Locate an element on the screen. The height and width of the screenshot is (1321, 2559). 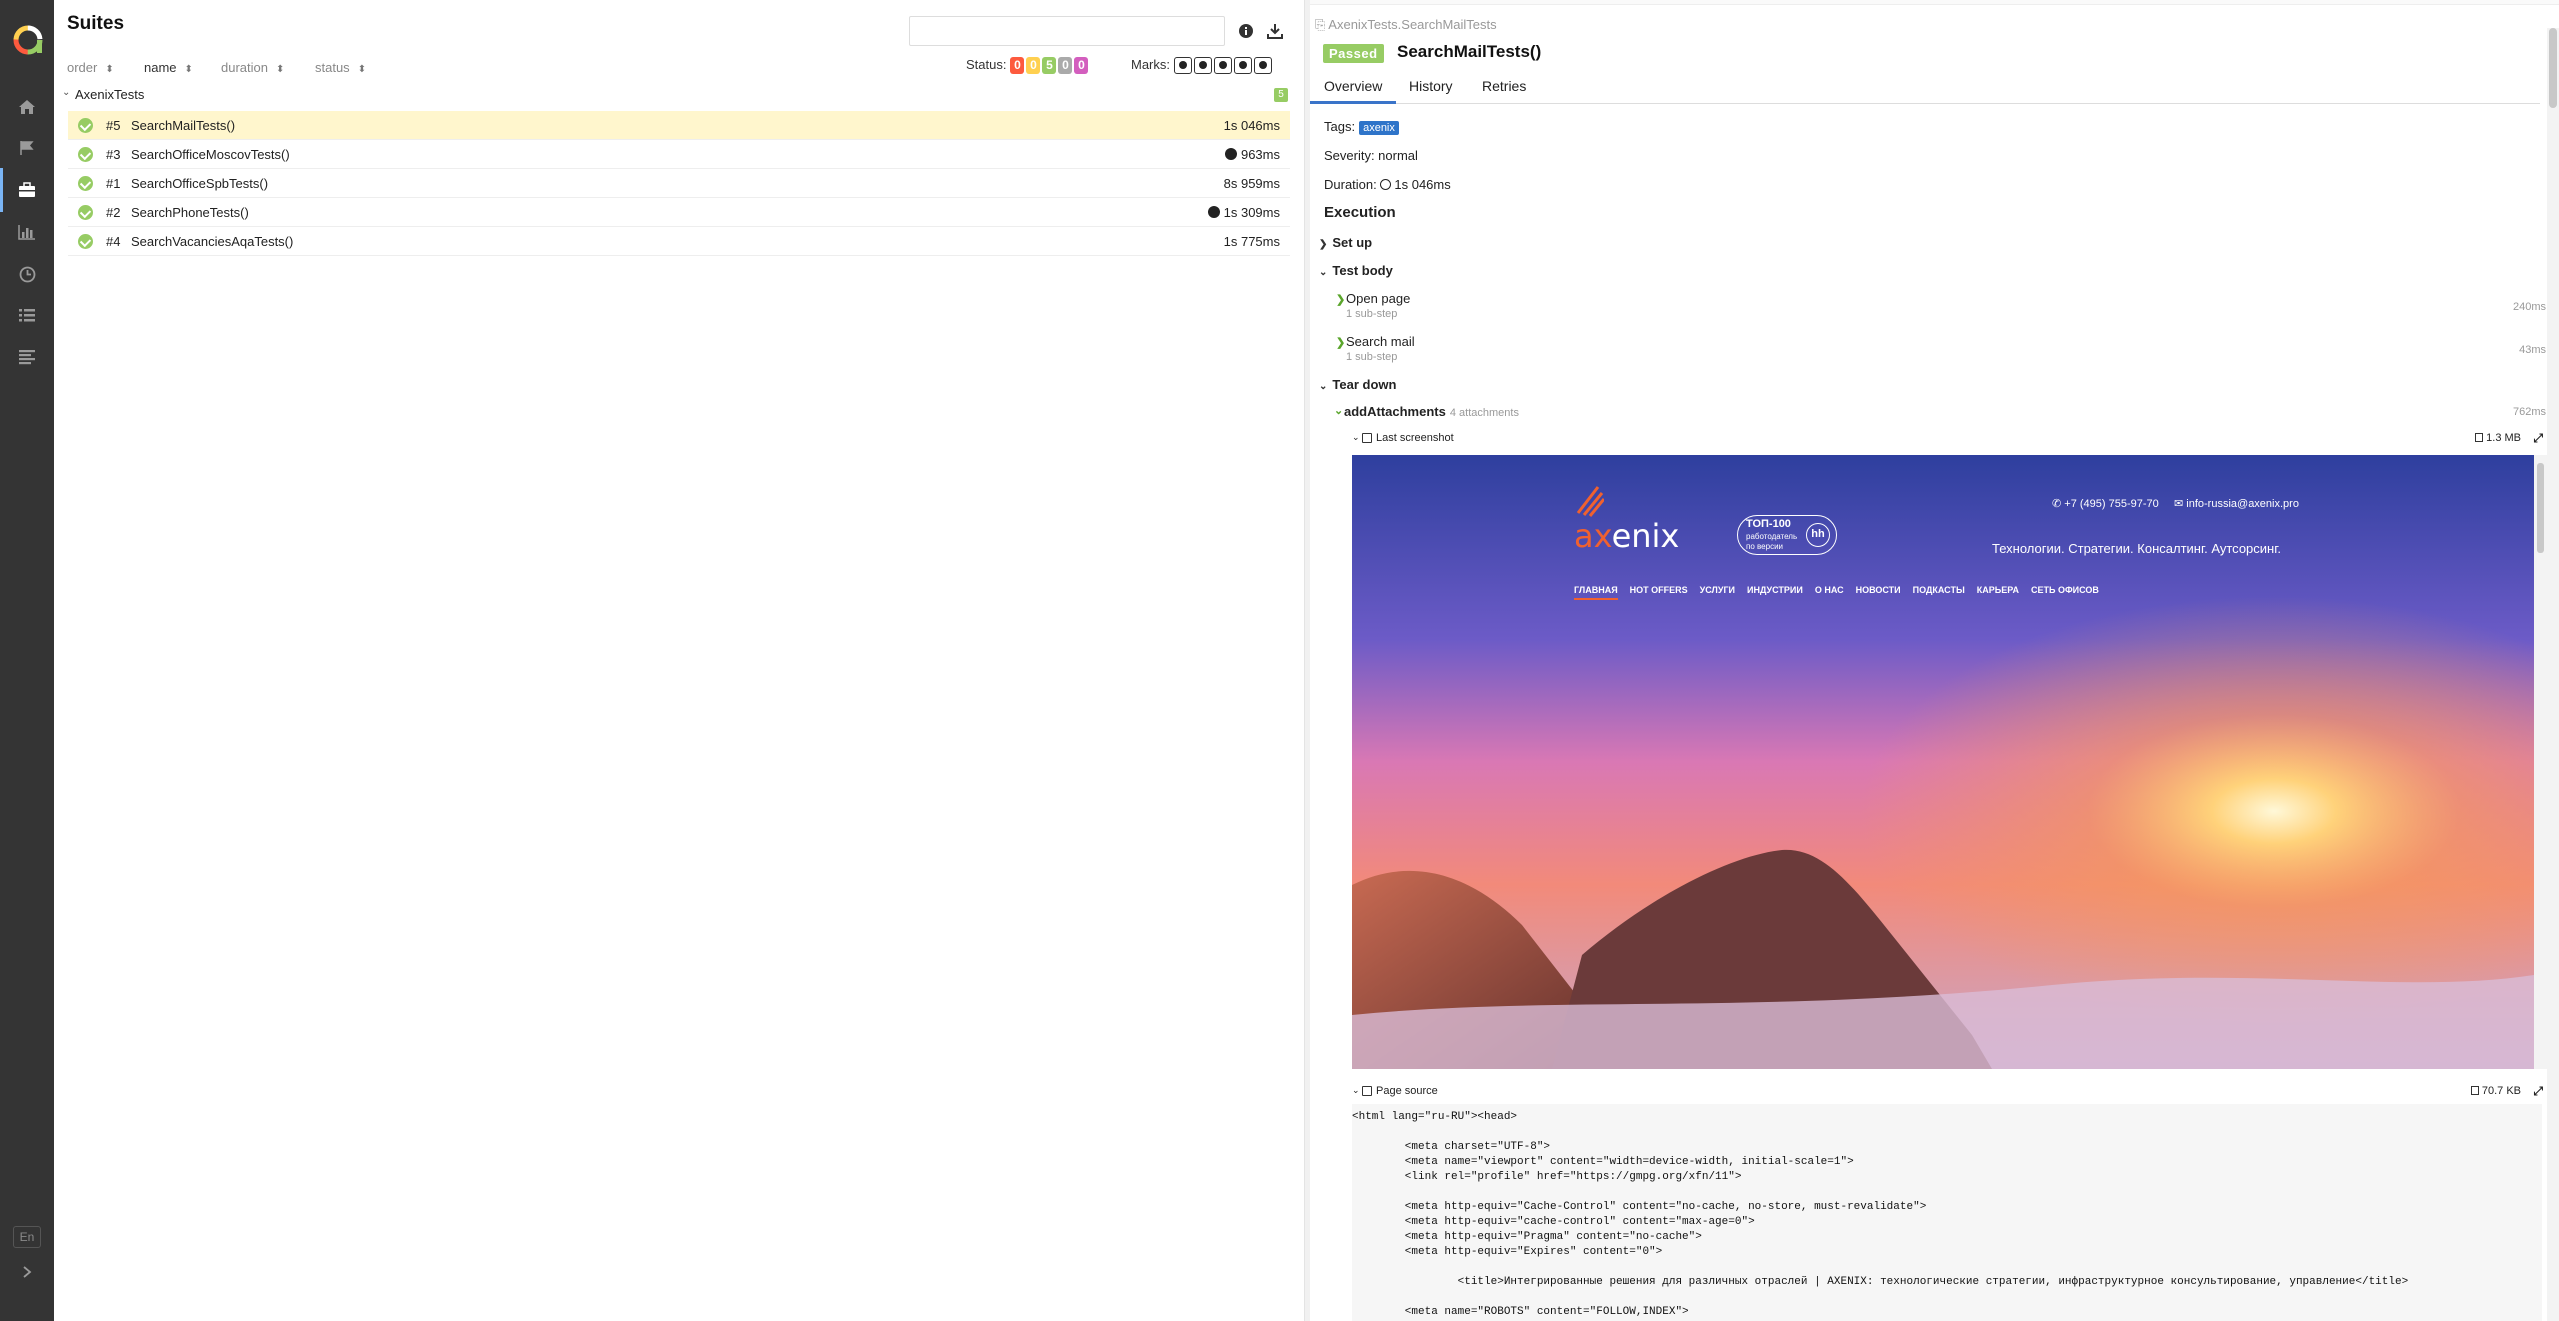
execution-heading: Execution is located at coordinates (1360, 212).